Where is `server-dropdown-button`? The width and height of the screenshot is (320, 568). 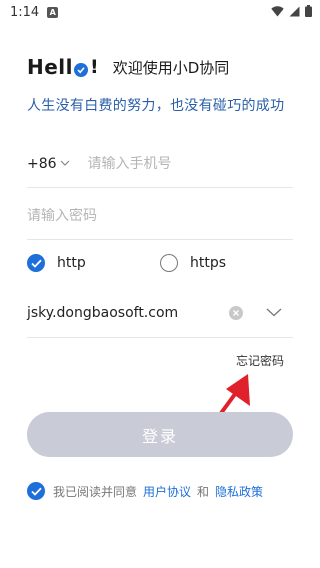
server-dropdown-button is located at coordinates (274, 312).